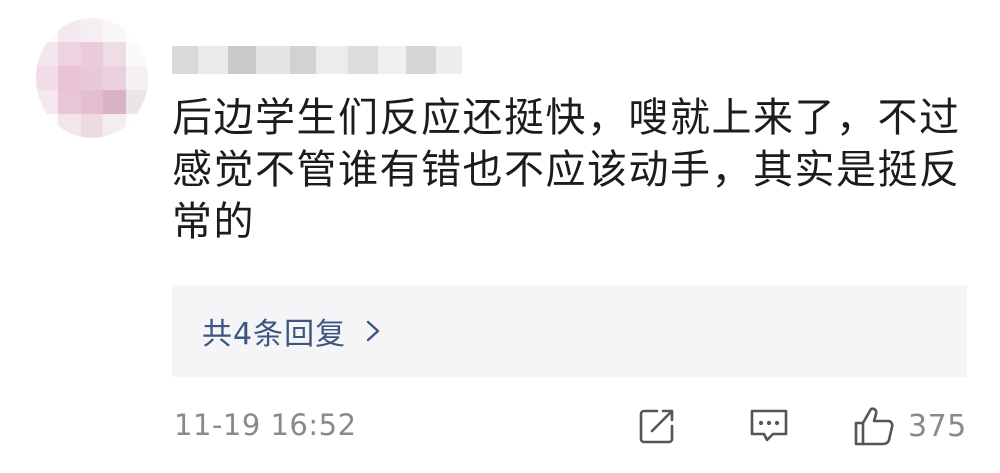 This screenshot has height=473, width=1000. What do you see at coordinates (937, 426) in the screenshot?
I see `like-count: 375` at bounding box center [937, 426].